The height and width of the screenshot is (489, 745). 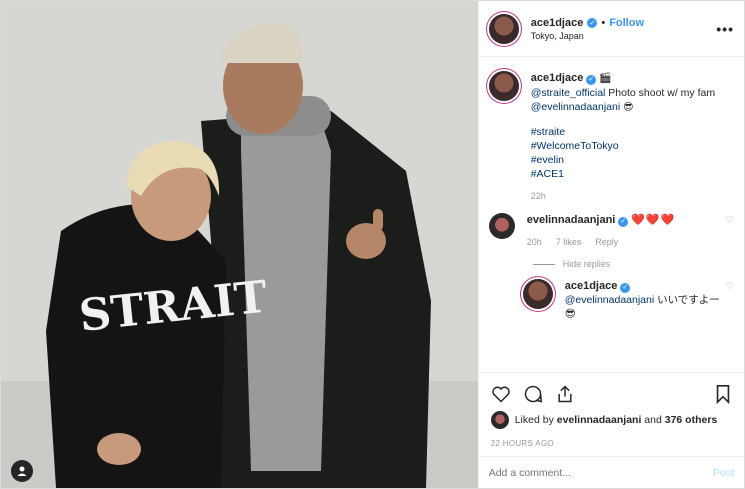 What do you see at coordinates (22, 471) in the screenshot?
I see `user-tag-icon` at bounding box center [22, 471].